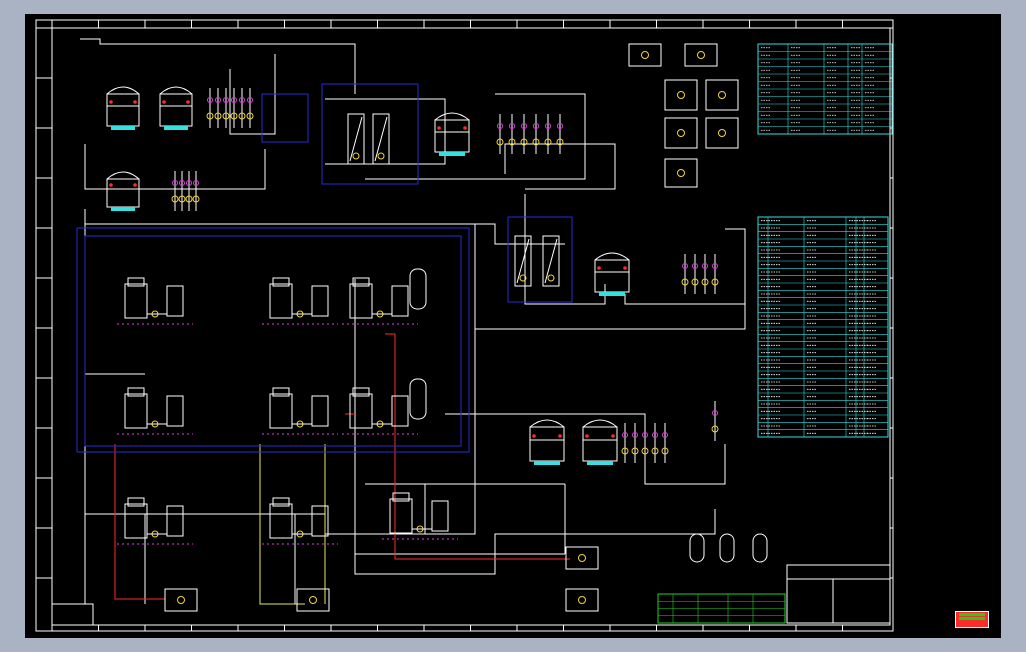 This screenshot has width=1026, height=652. What do you see at coordinates (72, 614) in the screenshot?
I see `corner-stamp-box` at bounding box center [72, 614].